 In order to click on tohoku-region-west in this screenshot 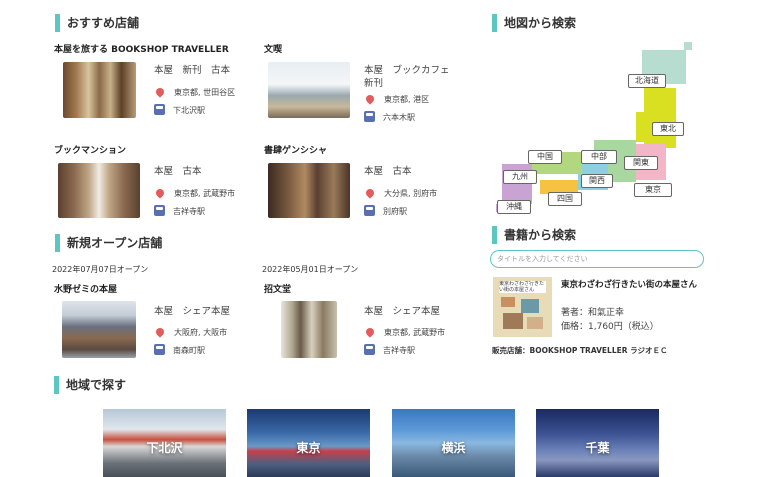, I will do `click(641, 127)`.